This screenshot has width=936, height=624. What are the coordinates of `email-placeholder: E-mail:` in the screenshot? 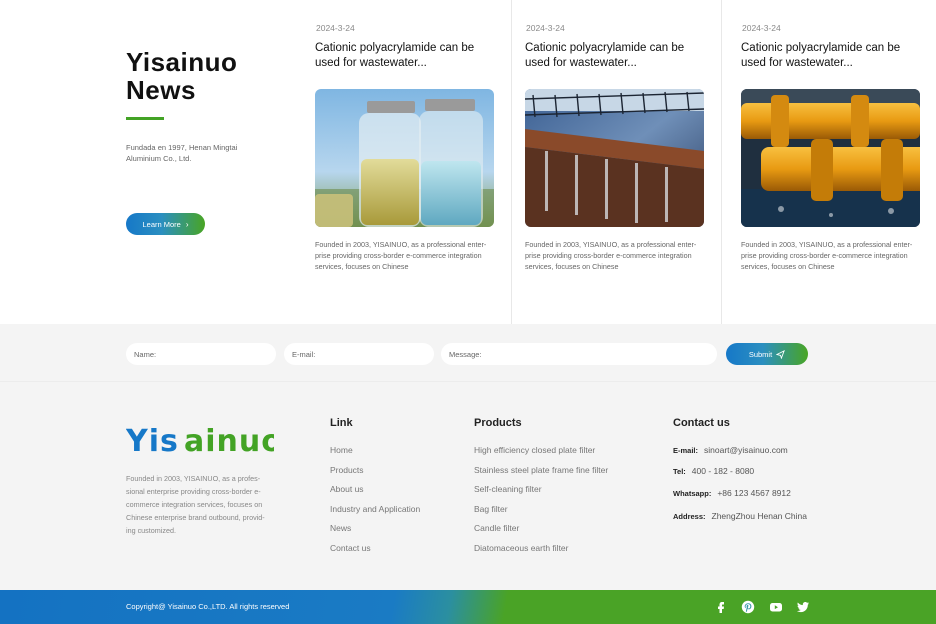 It's located at (304, 354).